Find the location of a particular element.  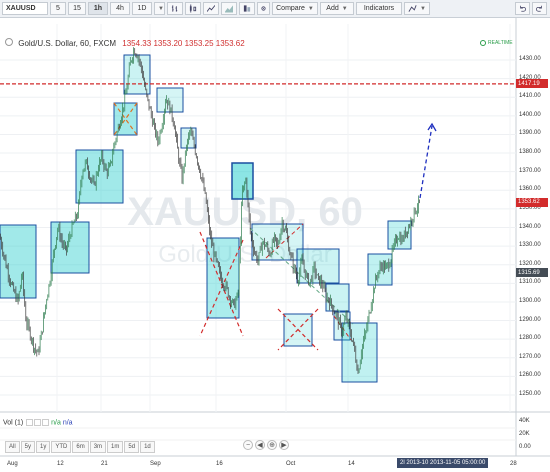

time-label: Sep is located at coordinates (155, 464).